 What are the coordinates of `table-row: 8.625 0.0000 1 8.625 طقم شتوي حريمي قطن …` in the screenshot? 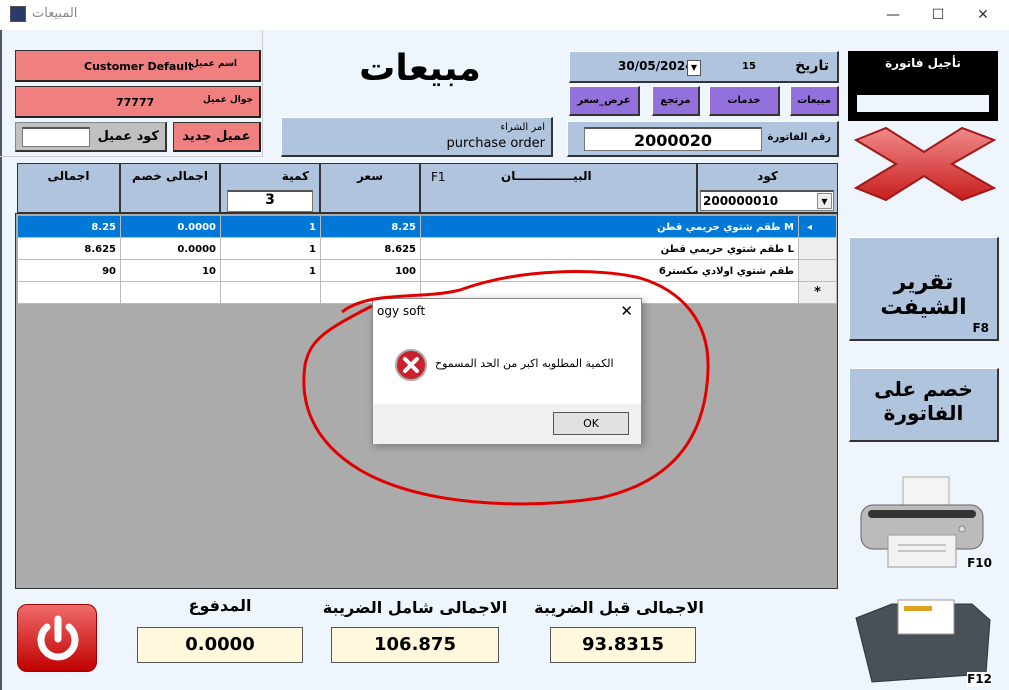 It's located at (427, 249).